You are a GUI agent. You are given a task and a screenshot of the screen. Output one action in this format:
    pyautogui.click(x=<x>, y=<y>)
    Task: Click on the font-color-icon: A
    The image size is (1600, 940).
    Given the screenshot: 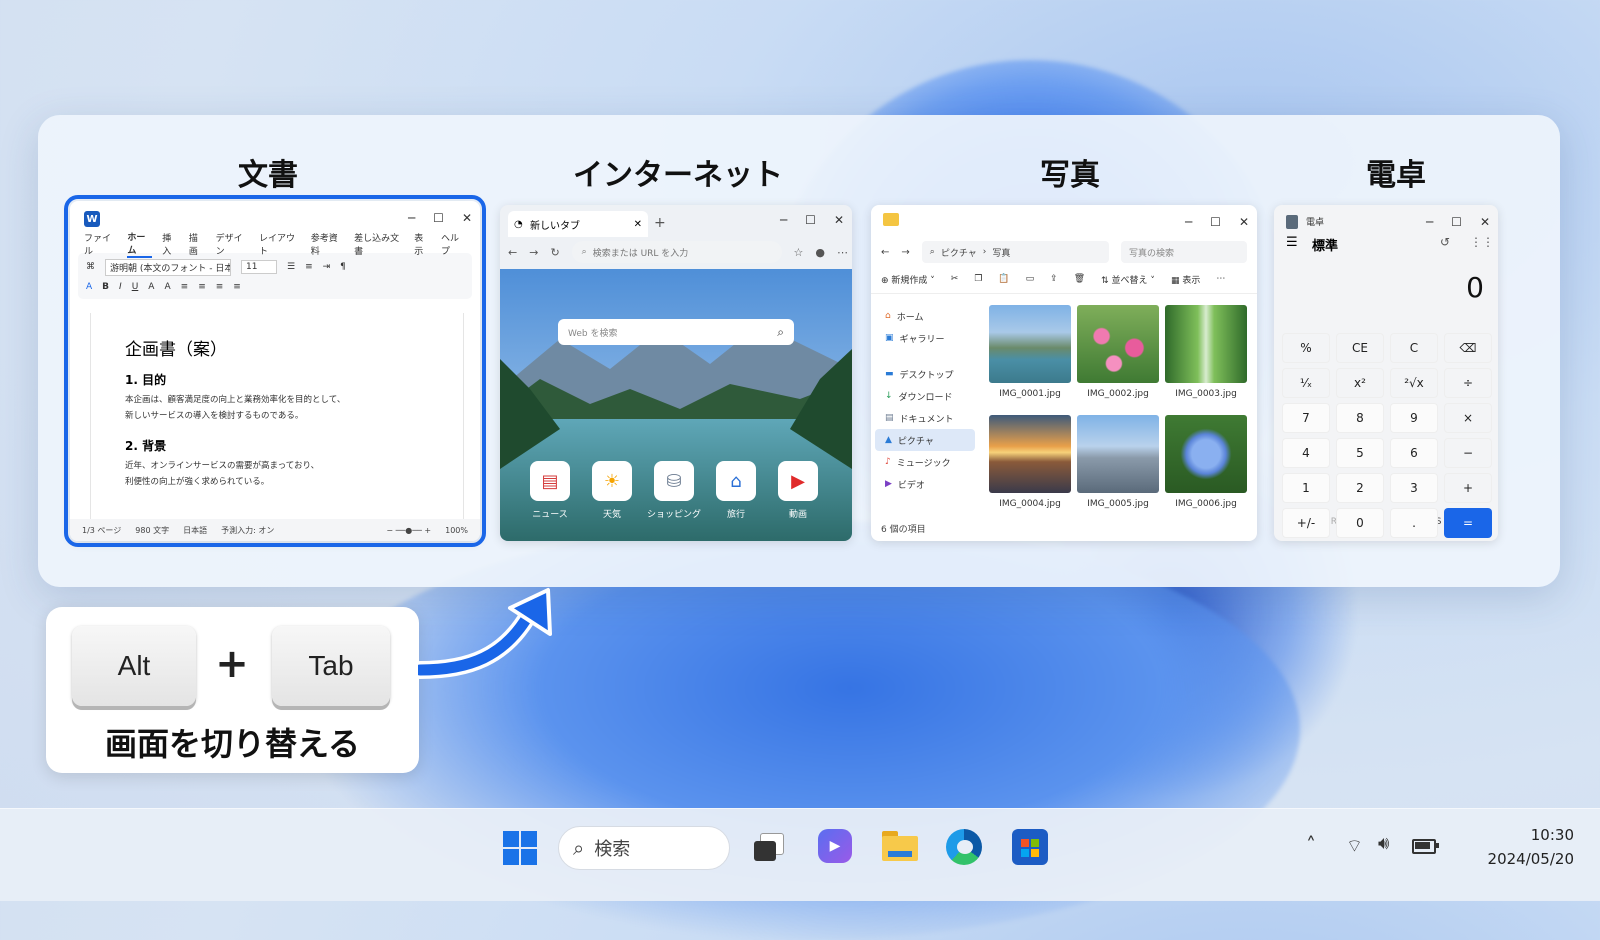 What is the action you would take?
    pyautogui.click(x=89, y=287)
    